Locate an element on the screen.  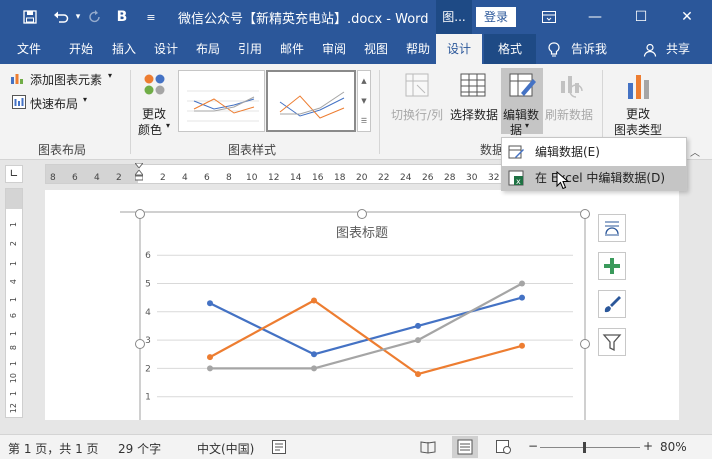
tab-layout: 布局 is located at coordinates (208, 49).